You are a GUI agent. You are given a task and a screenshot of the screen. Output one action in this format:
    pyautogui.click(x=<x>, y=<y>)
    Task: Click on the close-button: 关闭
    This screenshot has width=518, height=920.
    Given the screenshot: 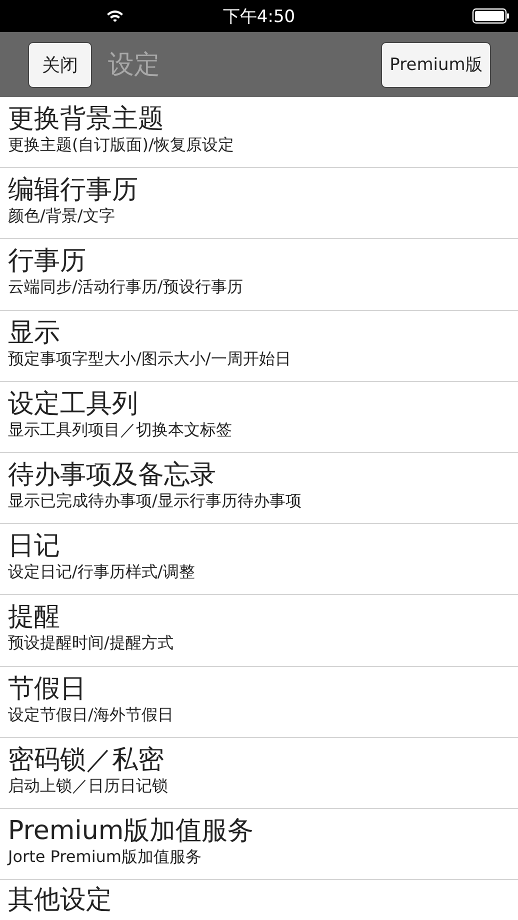 What is the action you would take?
    pyautogui.click(x=60, y=65)
    